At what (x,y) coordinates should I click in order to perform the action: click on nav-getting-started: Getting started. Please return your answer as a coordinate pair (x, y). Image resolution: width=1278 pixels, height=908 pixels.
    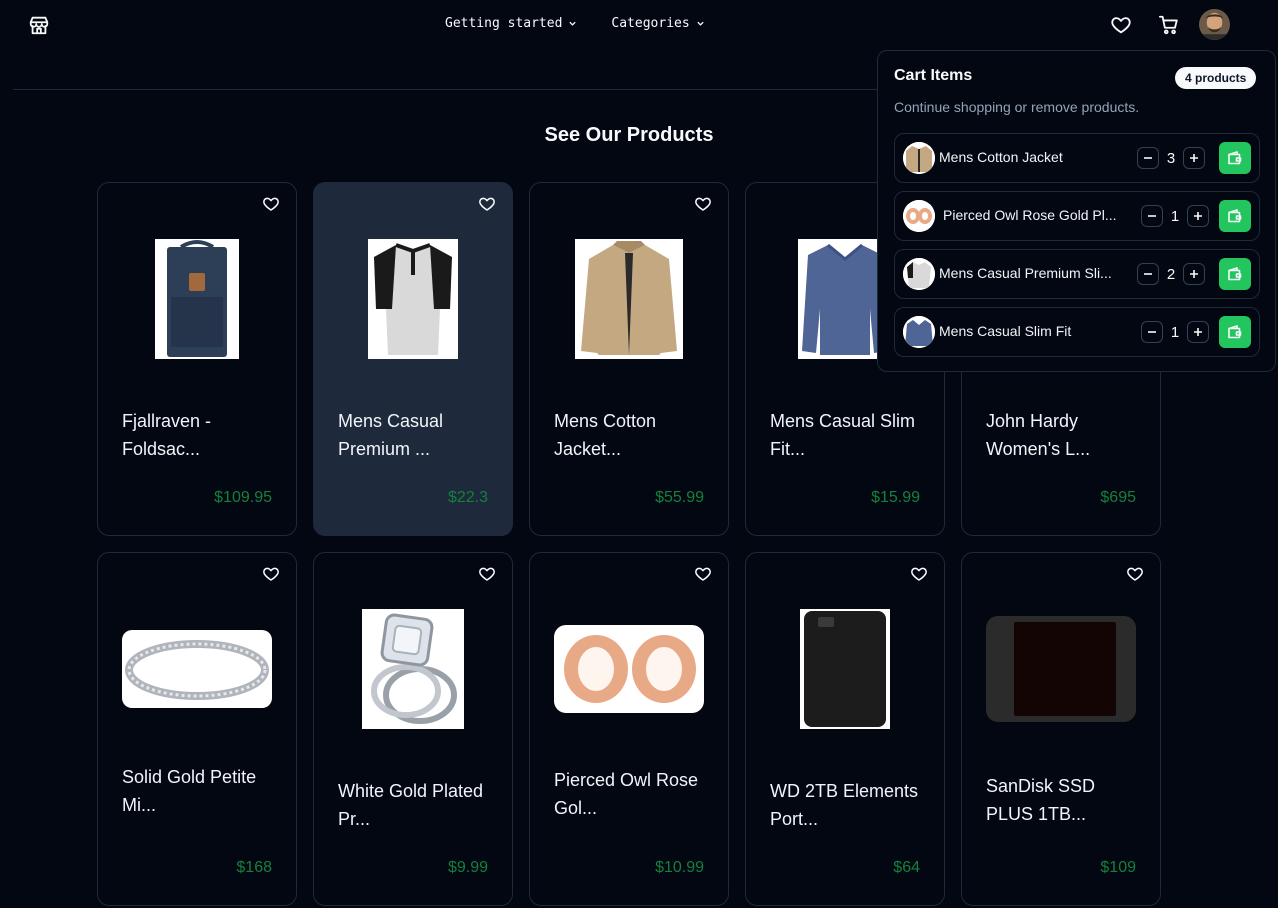
    Looking at the image, I should click on (511, 23).